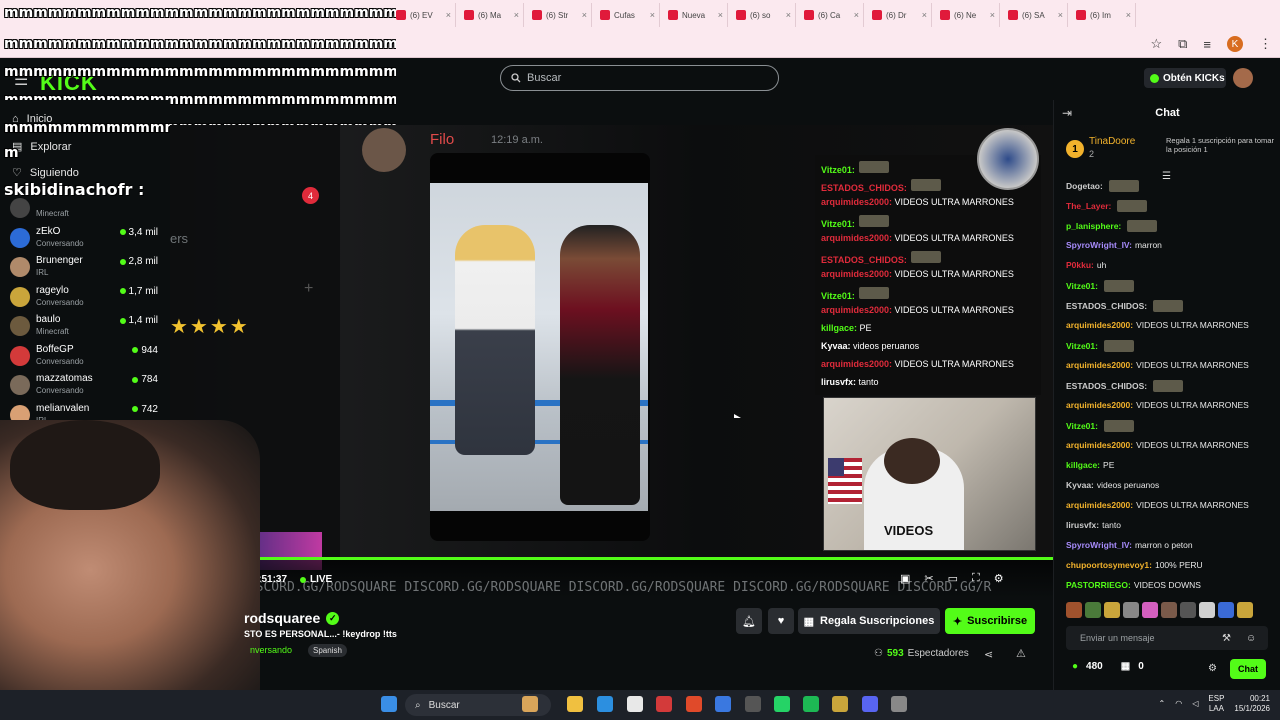 The image size is (1280, 720). What do you see at coordinates (639, 78) in the screenshot?
I see `search-input: Buscar` at bounding box center [639, 78].